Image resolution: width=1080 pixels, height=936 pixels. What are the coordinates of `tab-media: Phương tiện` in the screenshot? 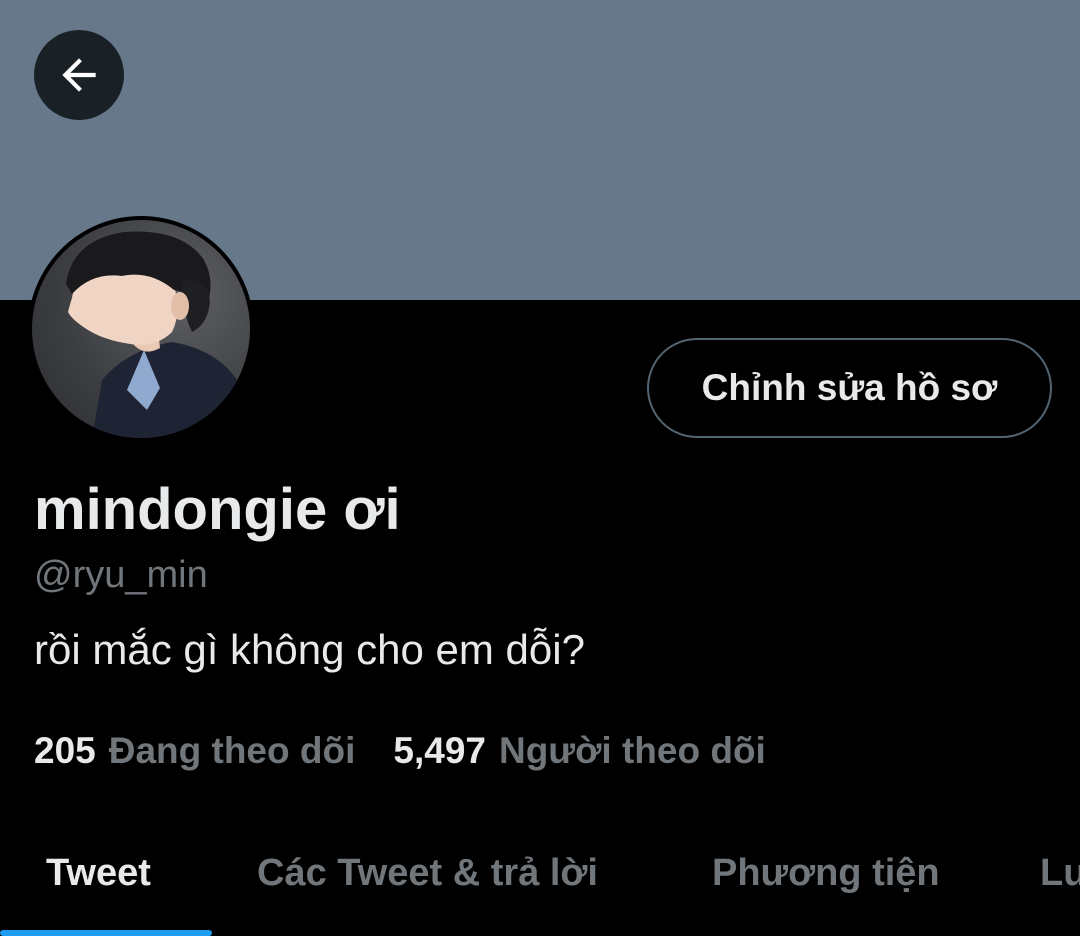 It's located at (826, 873).